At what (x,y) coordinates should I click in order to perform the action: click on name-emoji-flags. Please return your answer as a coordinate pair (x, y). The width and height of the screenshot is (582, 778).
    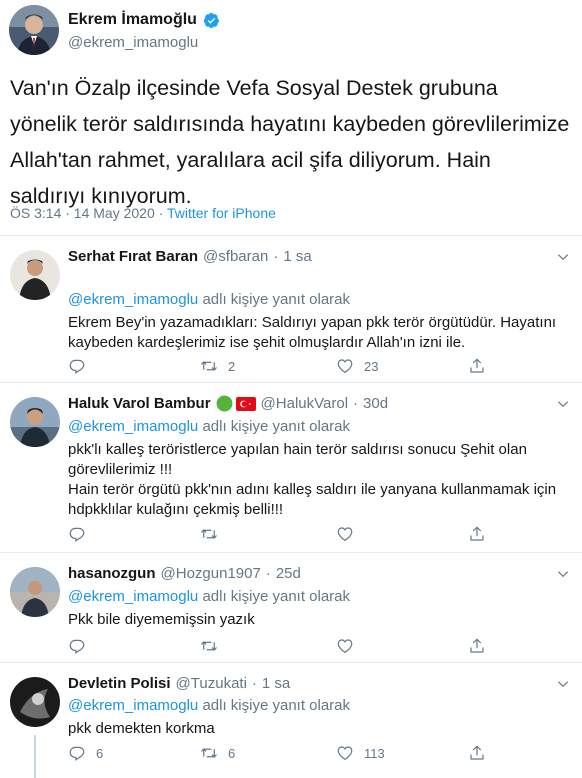
    Looking at the image, I should click on (236, 403).